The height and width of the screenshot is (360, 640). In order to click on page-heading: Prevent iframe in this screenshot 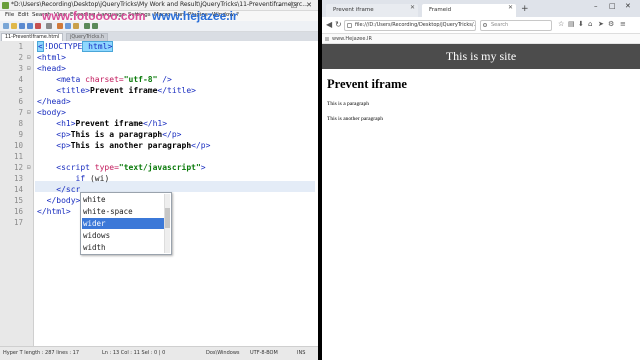, I will do `click(367, 84)`.